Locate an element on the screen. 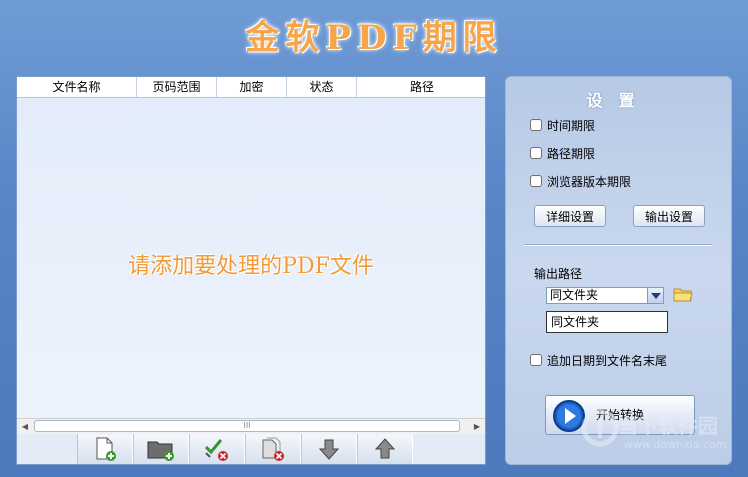  column-header-status: 状态 is located at coordinates (322, 87).